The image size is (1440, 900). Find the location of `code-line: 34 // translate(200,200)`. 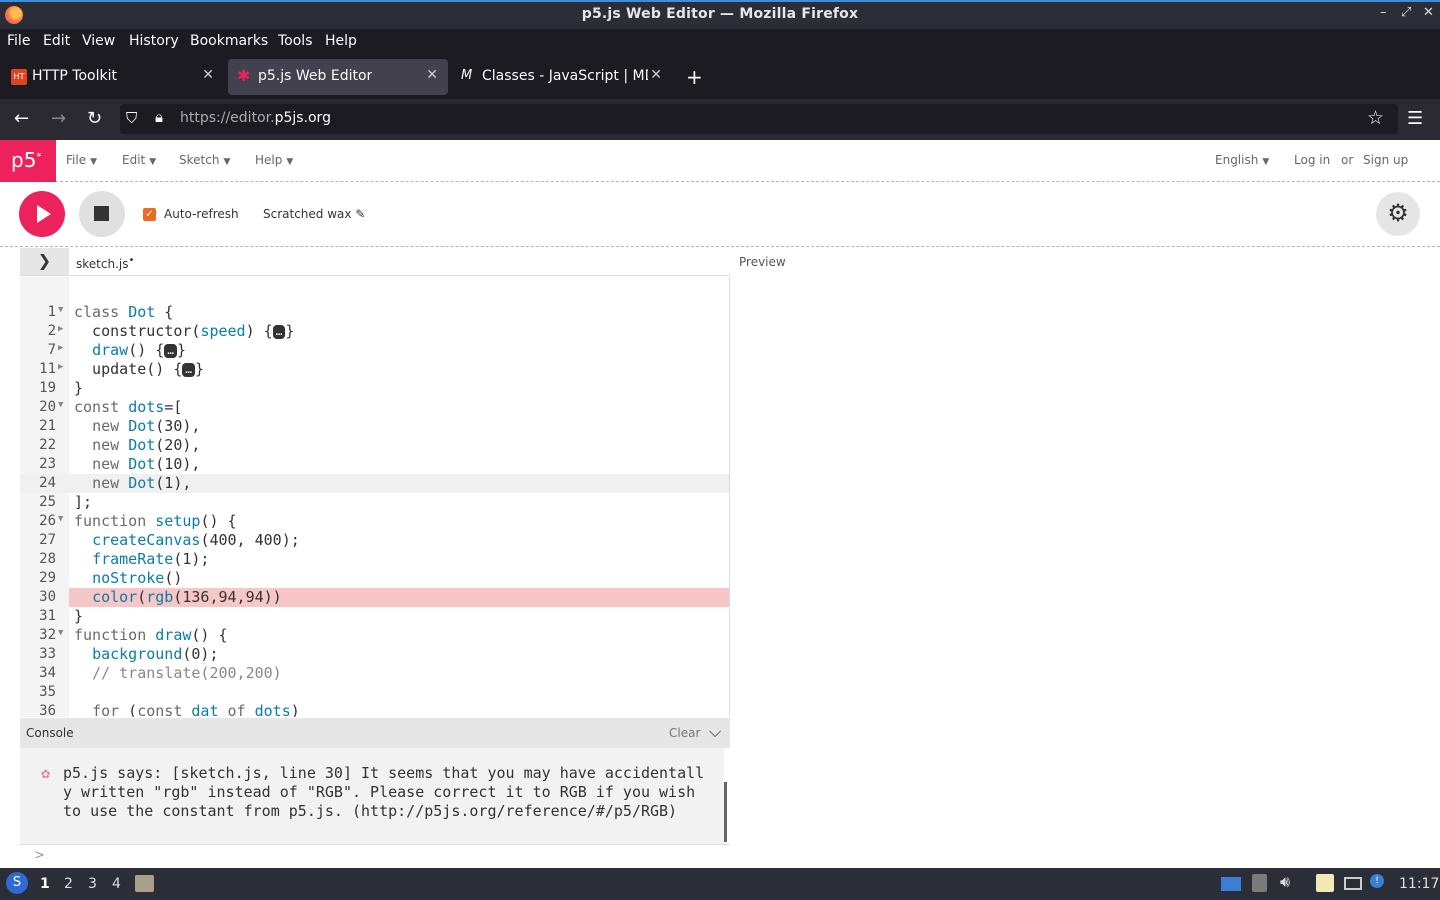

code-line: 34 // translate(200,200) is located at coordinates (374, 673).